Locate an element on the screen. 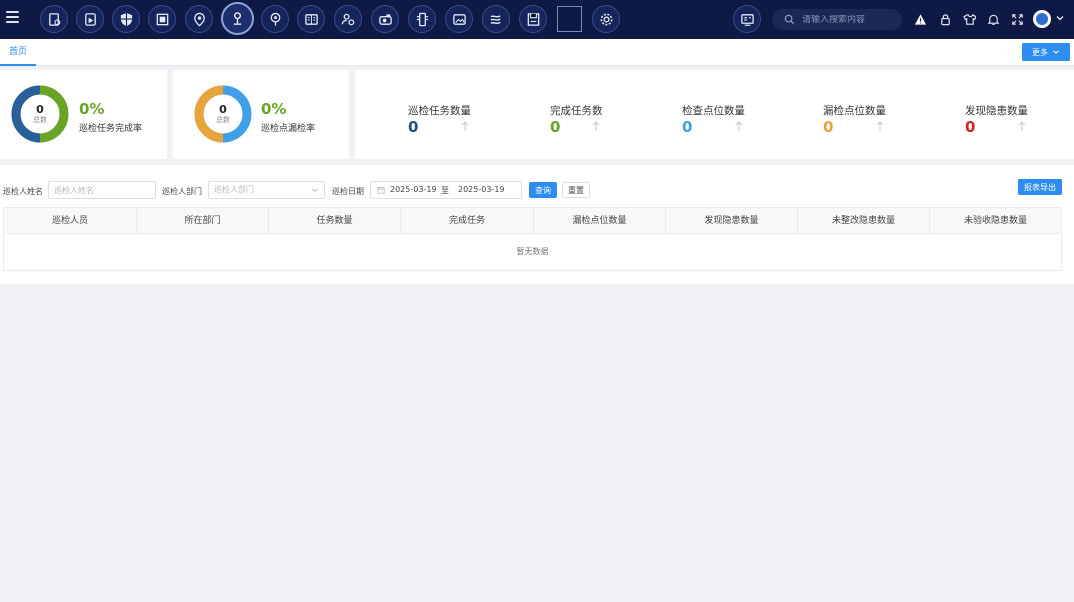 The height and width of the screenshot is (602, 1074). date-range-picker: 2025-03-19 至 2025-03-19 is located at coordinates (446, 190).